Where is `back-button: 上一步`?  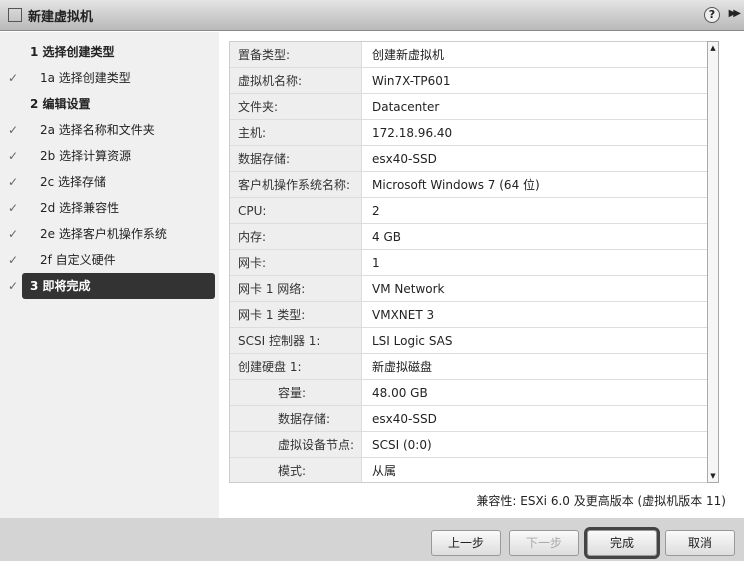 back-button: 上一步 is located at coordinates (466, 543).